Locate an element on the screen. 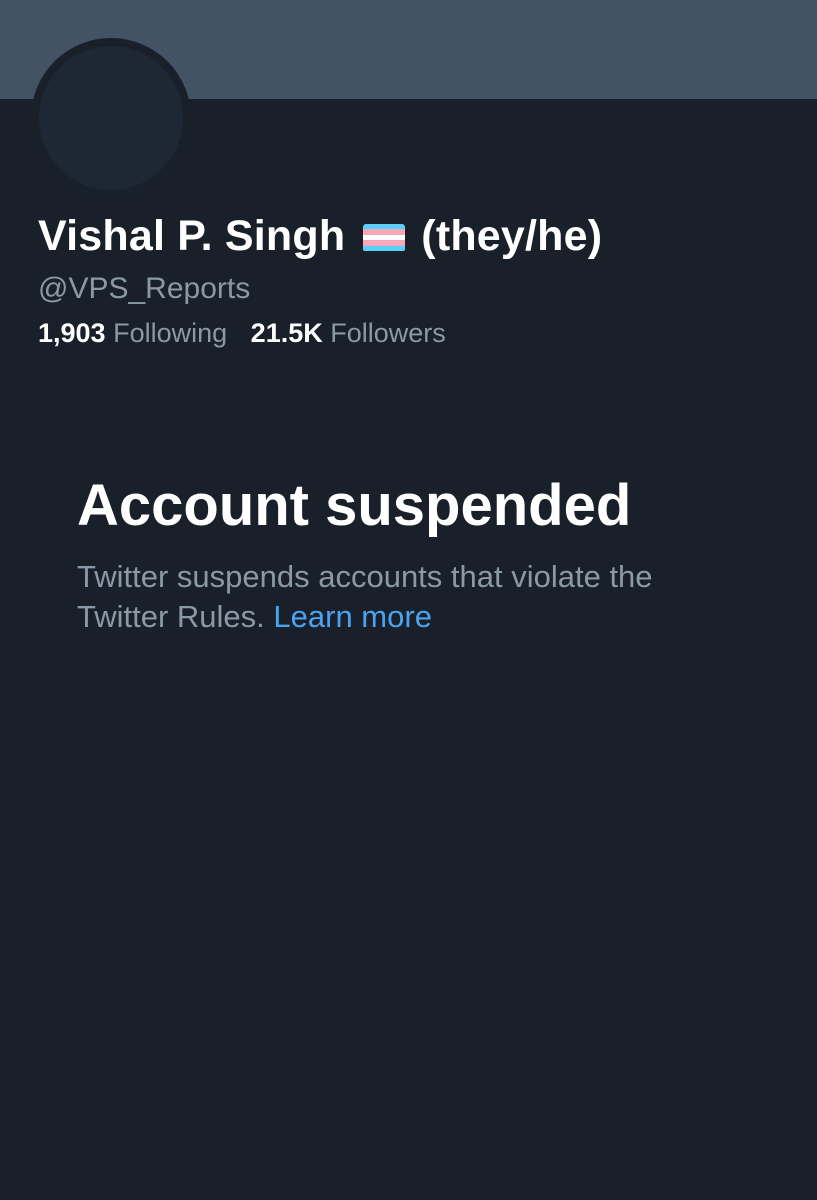 This screenshot has width=817, height=1200. following-link: 1,903 Following is located at coordinates (136, 333).